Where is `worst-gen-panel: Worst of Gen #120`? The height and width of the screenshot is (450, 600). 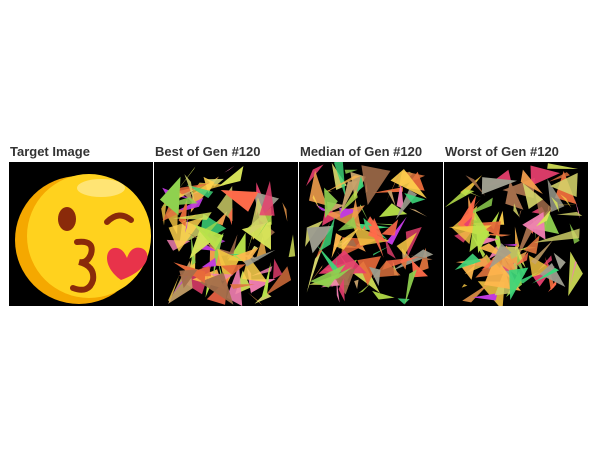
worst-gen-panel: Worst of Gen #120 is located at coordinates (516, 224).